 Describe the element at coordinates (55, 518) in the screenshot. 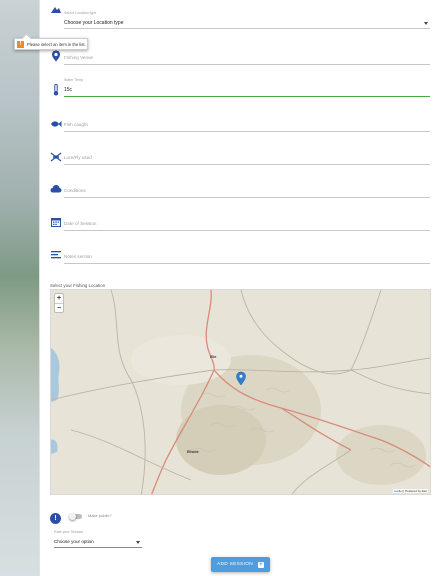

I see `info-icon: !` at that location.